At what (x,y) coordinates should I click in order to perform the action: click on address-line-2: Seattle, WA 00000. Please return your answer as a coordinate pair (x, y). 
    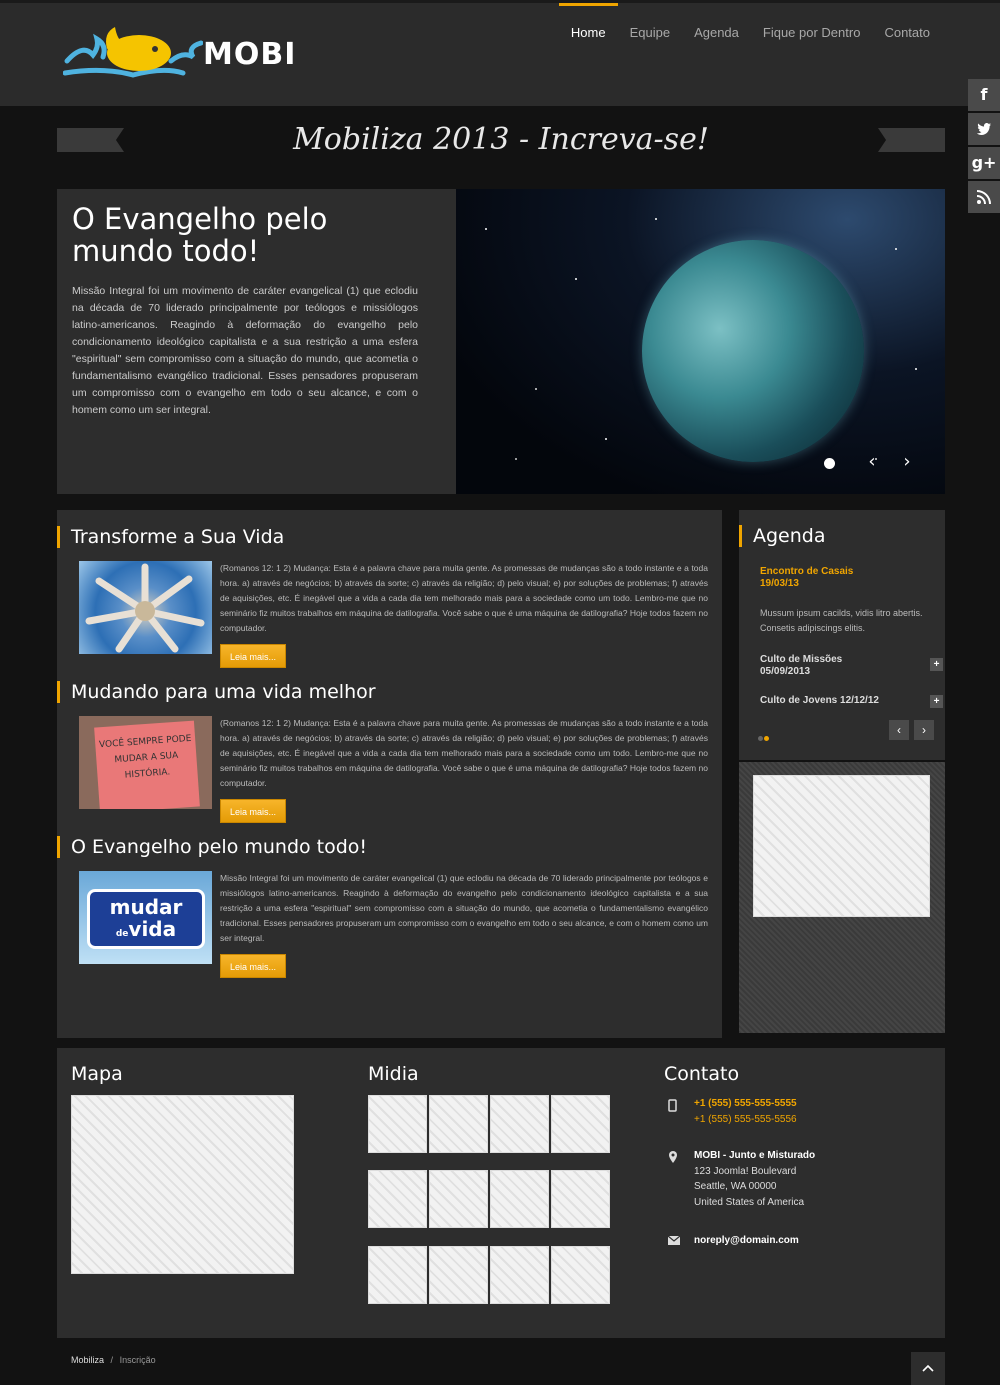
    Looking at the image, I should click on (735, 1186).